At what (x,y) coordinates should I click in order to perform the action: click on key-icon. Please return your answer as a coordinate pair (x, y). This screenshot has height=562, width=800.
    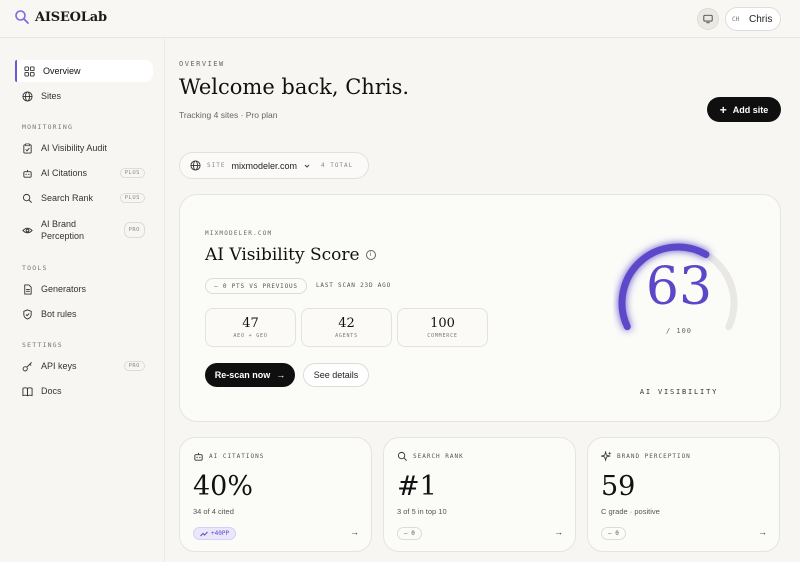
    Looking at the image, I should click on (27, 366).